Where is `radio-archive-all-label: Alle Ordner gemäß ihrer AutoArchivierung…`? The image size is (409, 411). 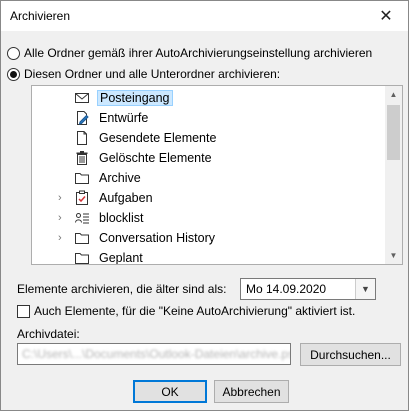 radio-archive-all-label: Alle Ordner gemäß ihrer AutoArchivierung… is located at coordinates (198, 53).